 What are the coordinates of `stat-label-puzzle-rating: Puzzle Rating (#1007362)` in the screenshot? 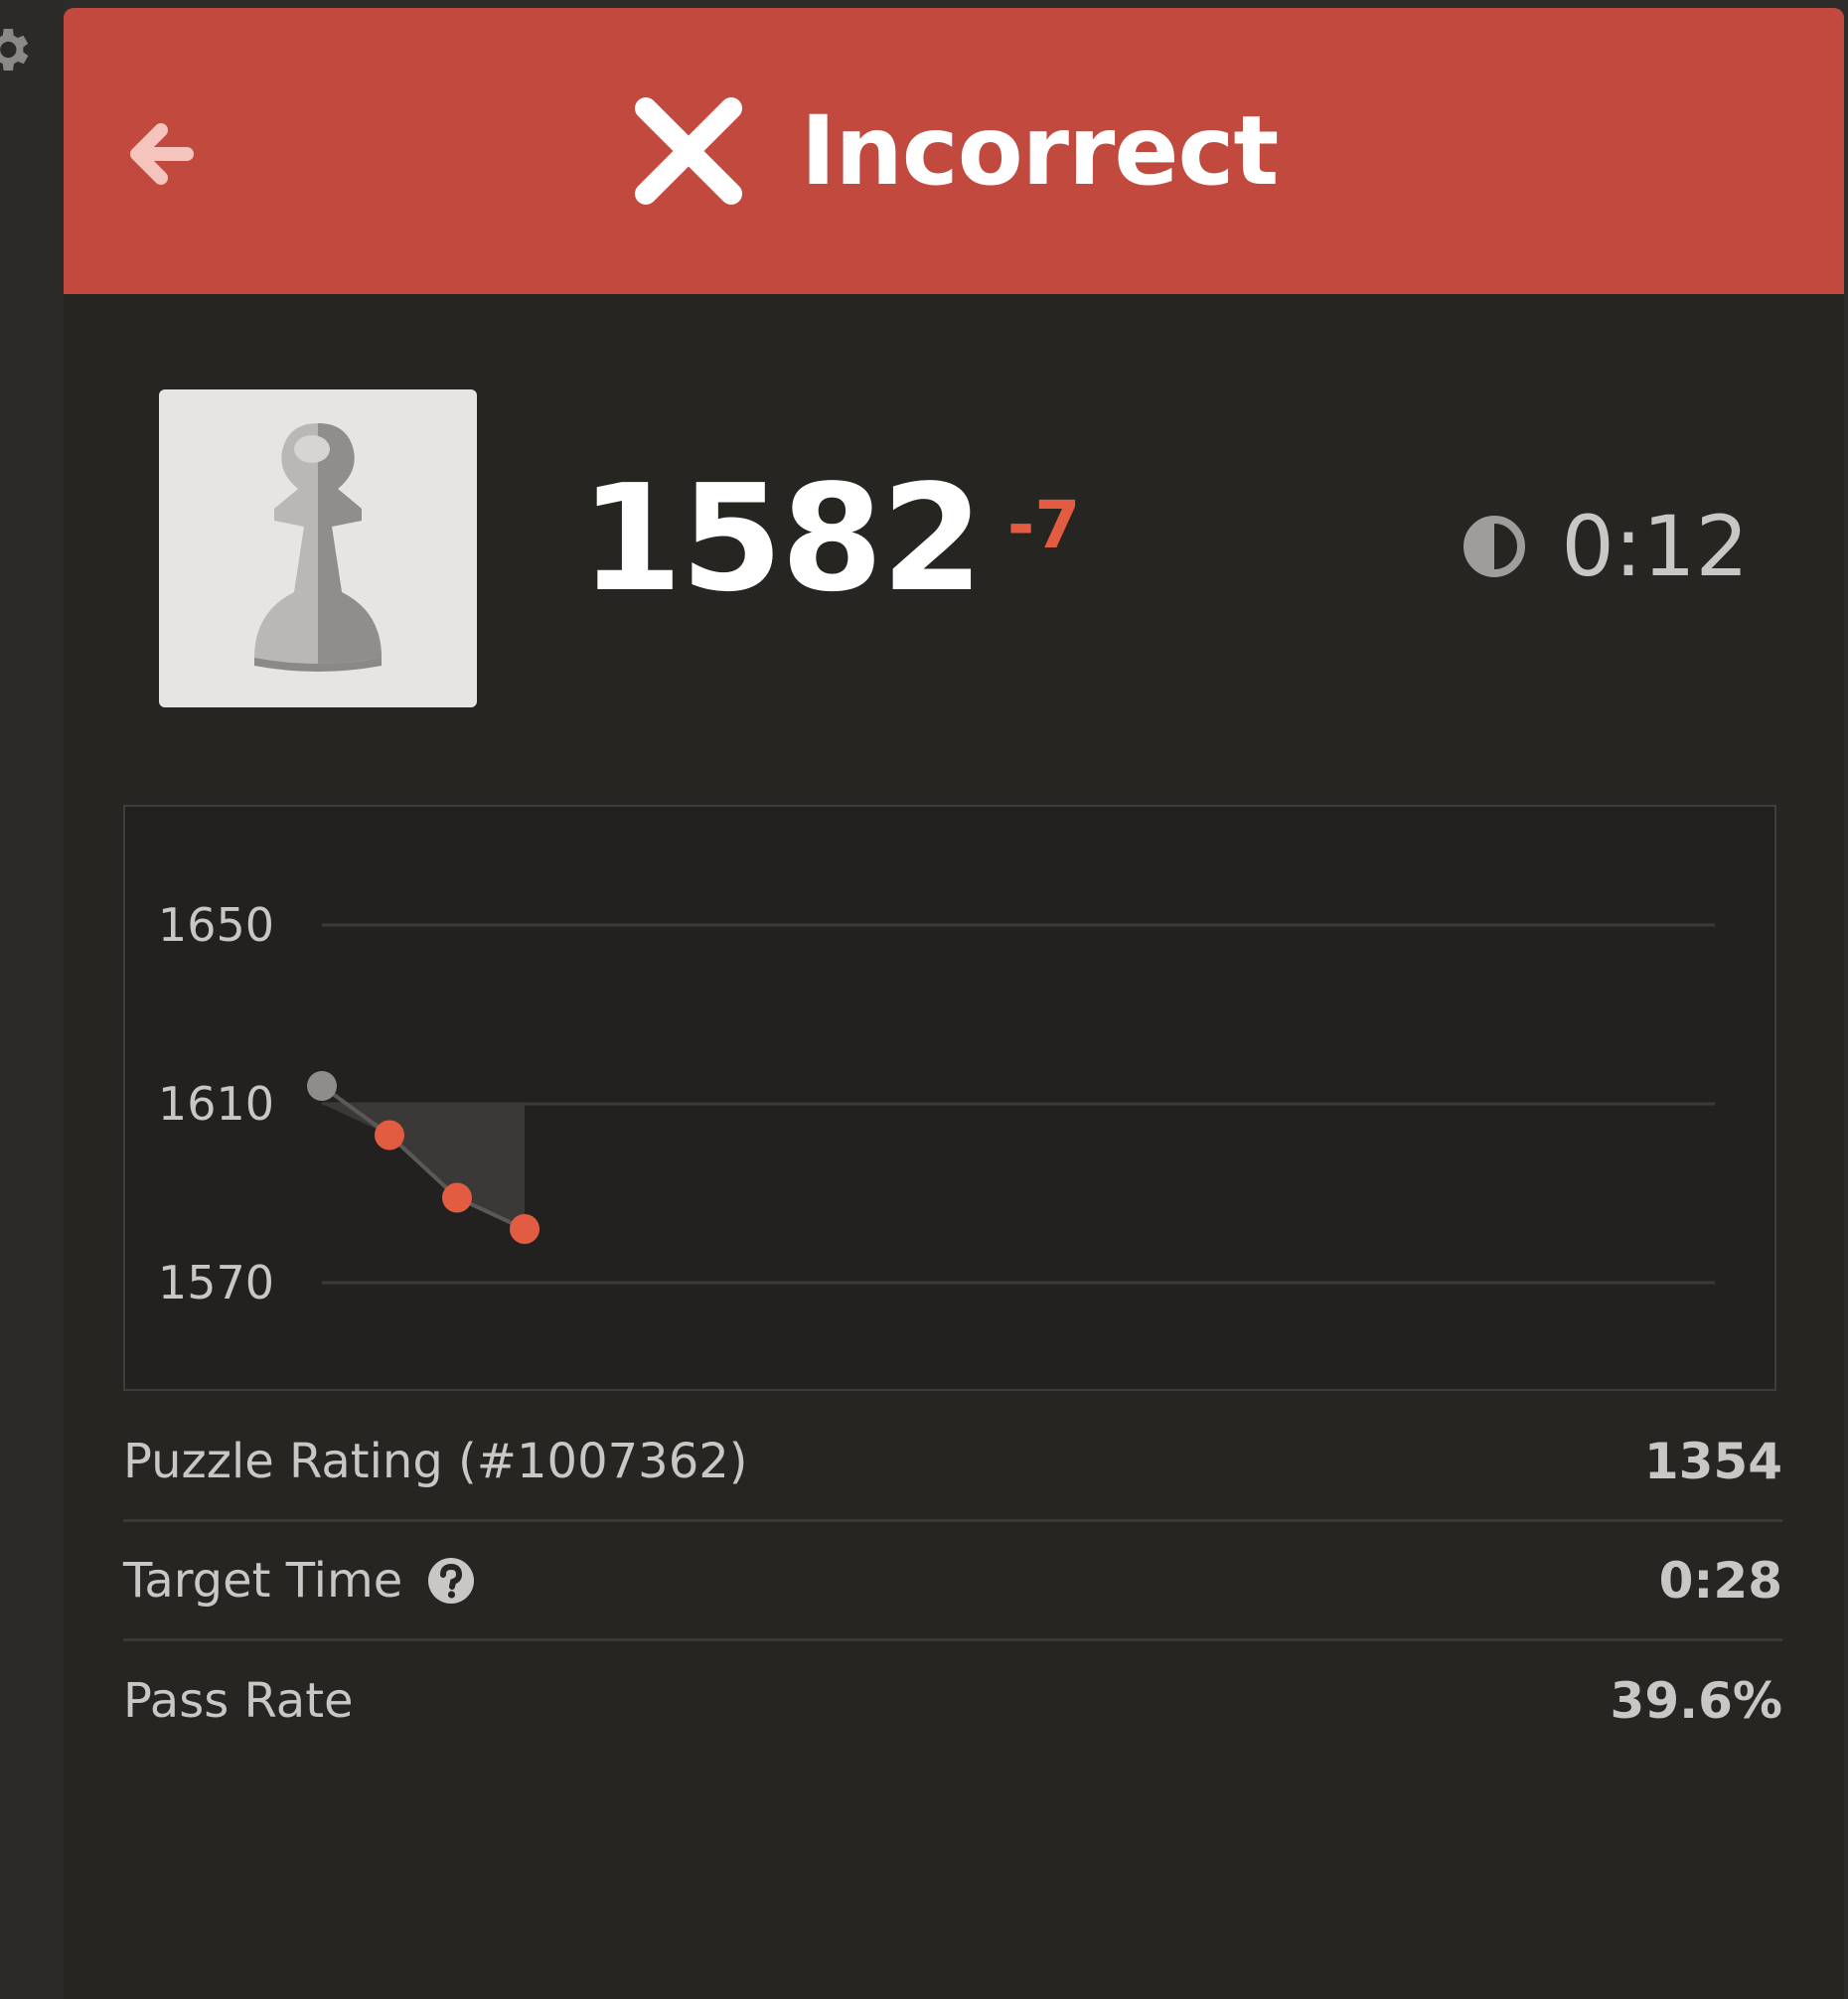 It's located at (435, 1461).